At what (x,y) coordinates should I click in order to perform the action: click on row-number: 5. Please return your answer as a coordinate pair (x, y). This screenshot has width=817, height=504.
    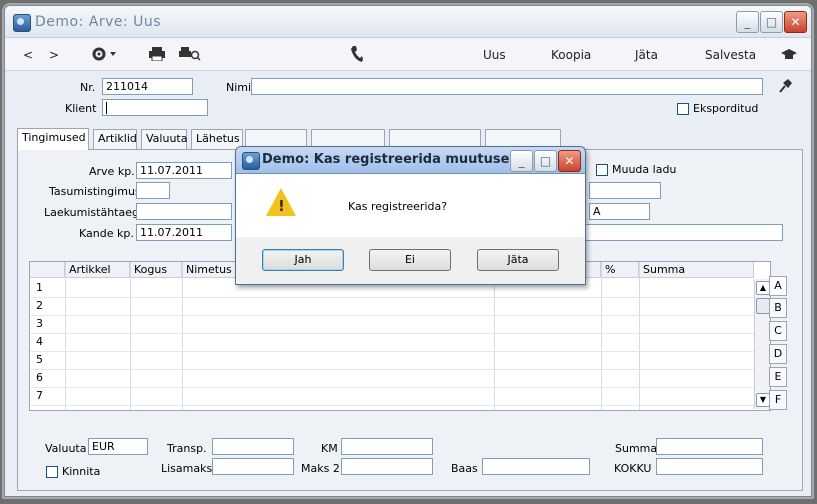
    Looking at the image, I should click on (39, 359).